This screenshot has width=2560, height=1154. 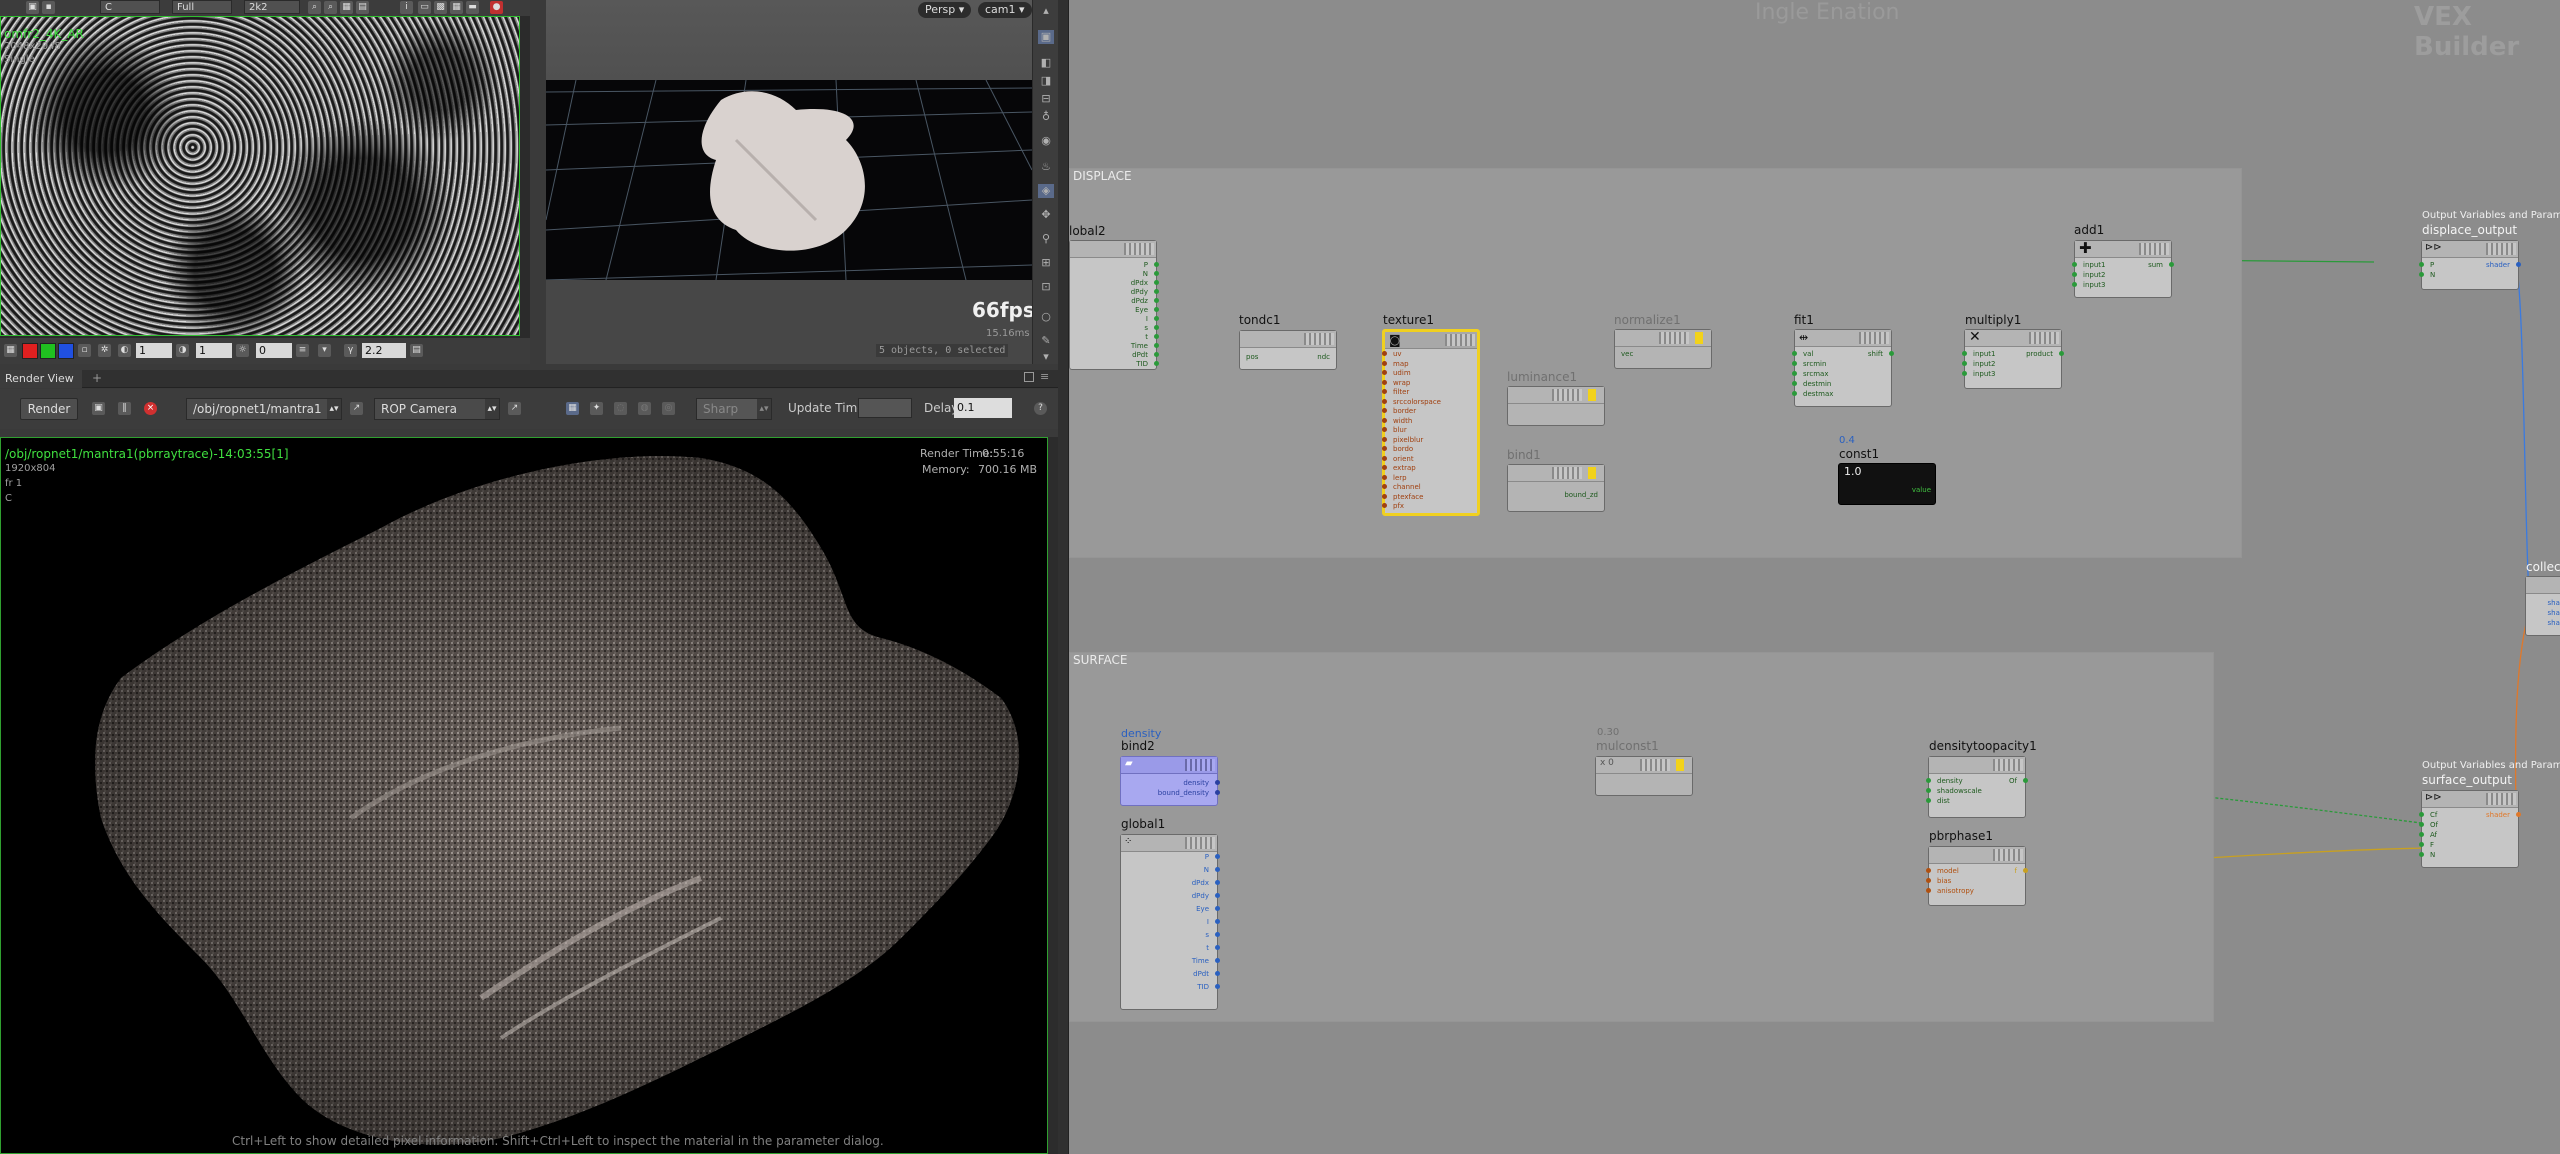 I want to click on pbrphase1-connector-anisotropy, so click(x=1928, y=890).